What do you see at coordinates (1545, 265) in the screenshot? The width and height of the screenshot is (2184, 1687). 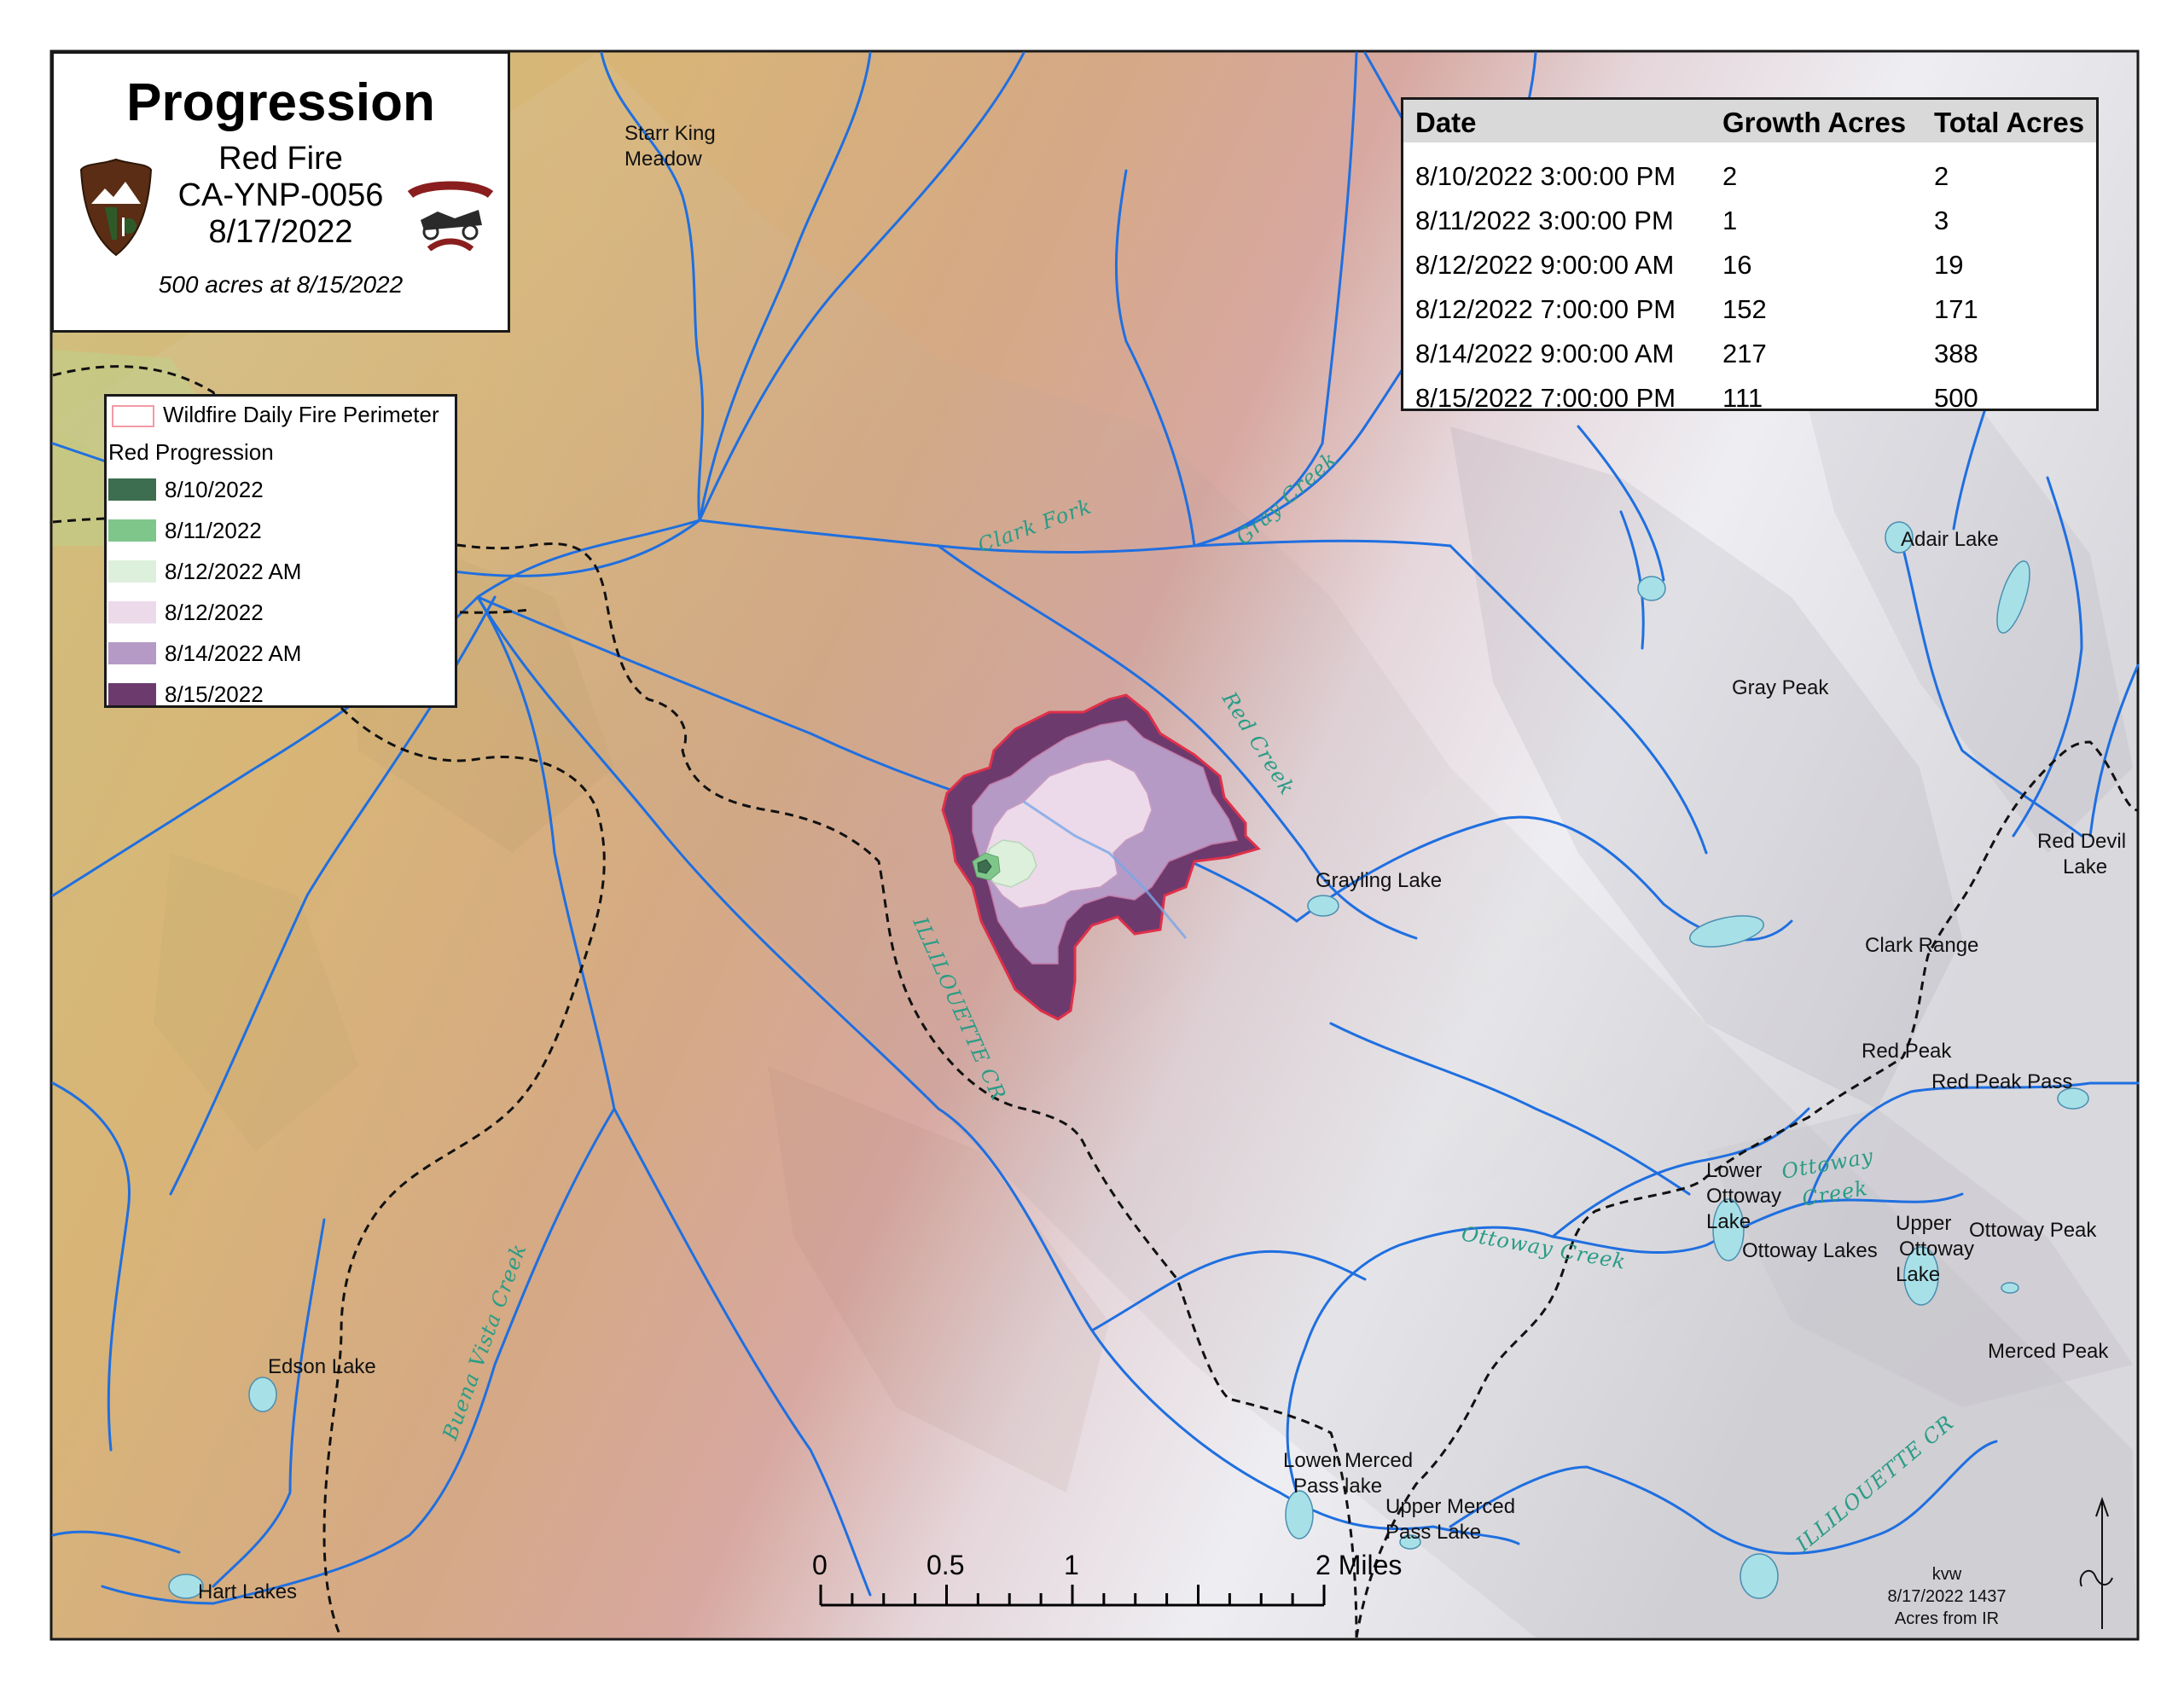 I see `cell-date: 8/12/2022 9:00:00 AM` at bounding box center [1545, 265].